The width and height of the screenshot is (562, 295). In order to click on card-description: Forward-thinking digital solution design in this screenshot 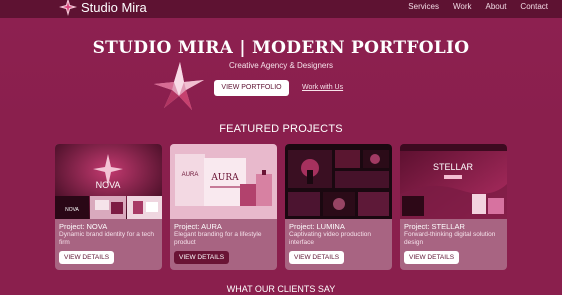, I will do `click(450, 238)`.